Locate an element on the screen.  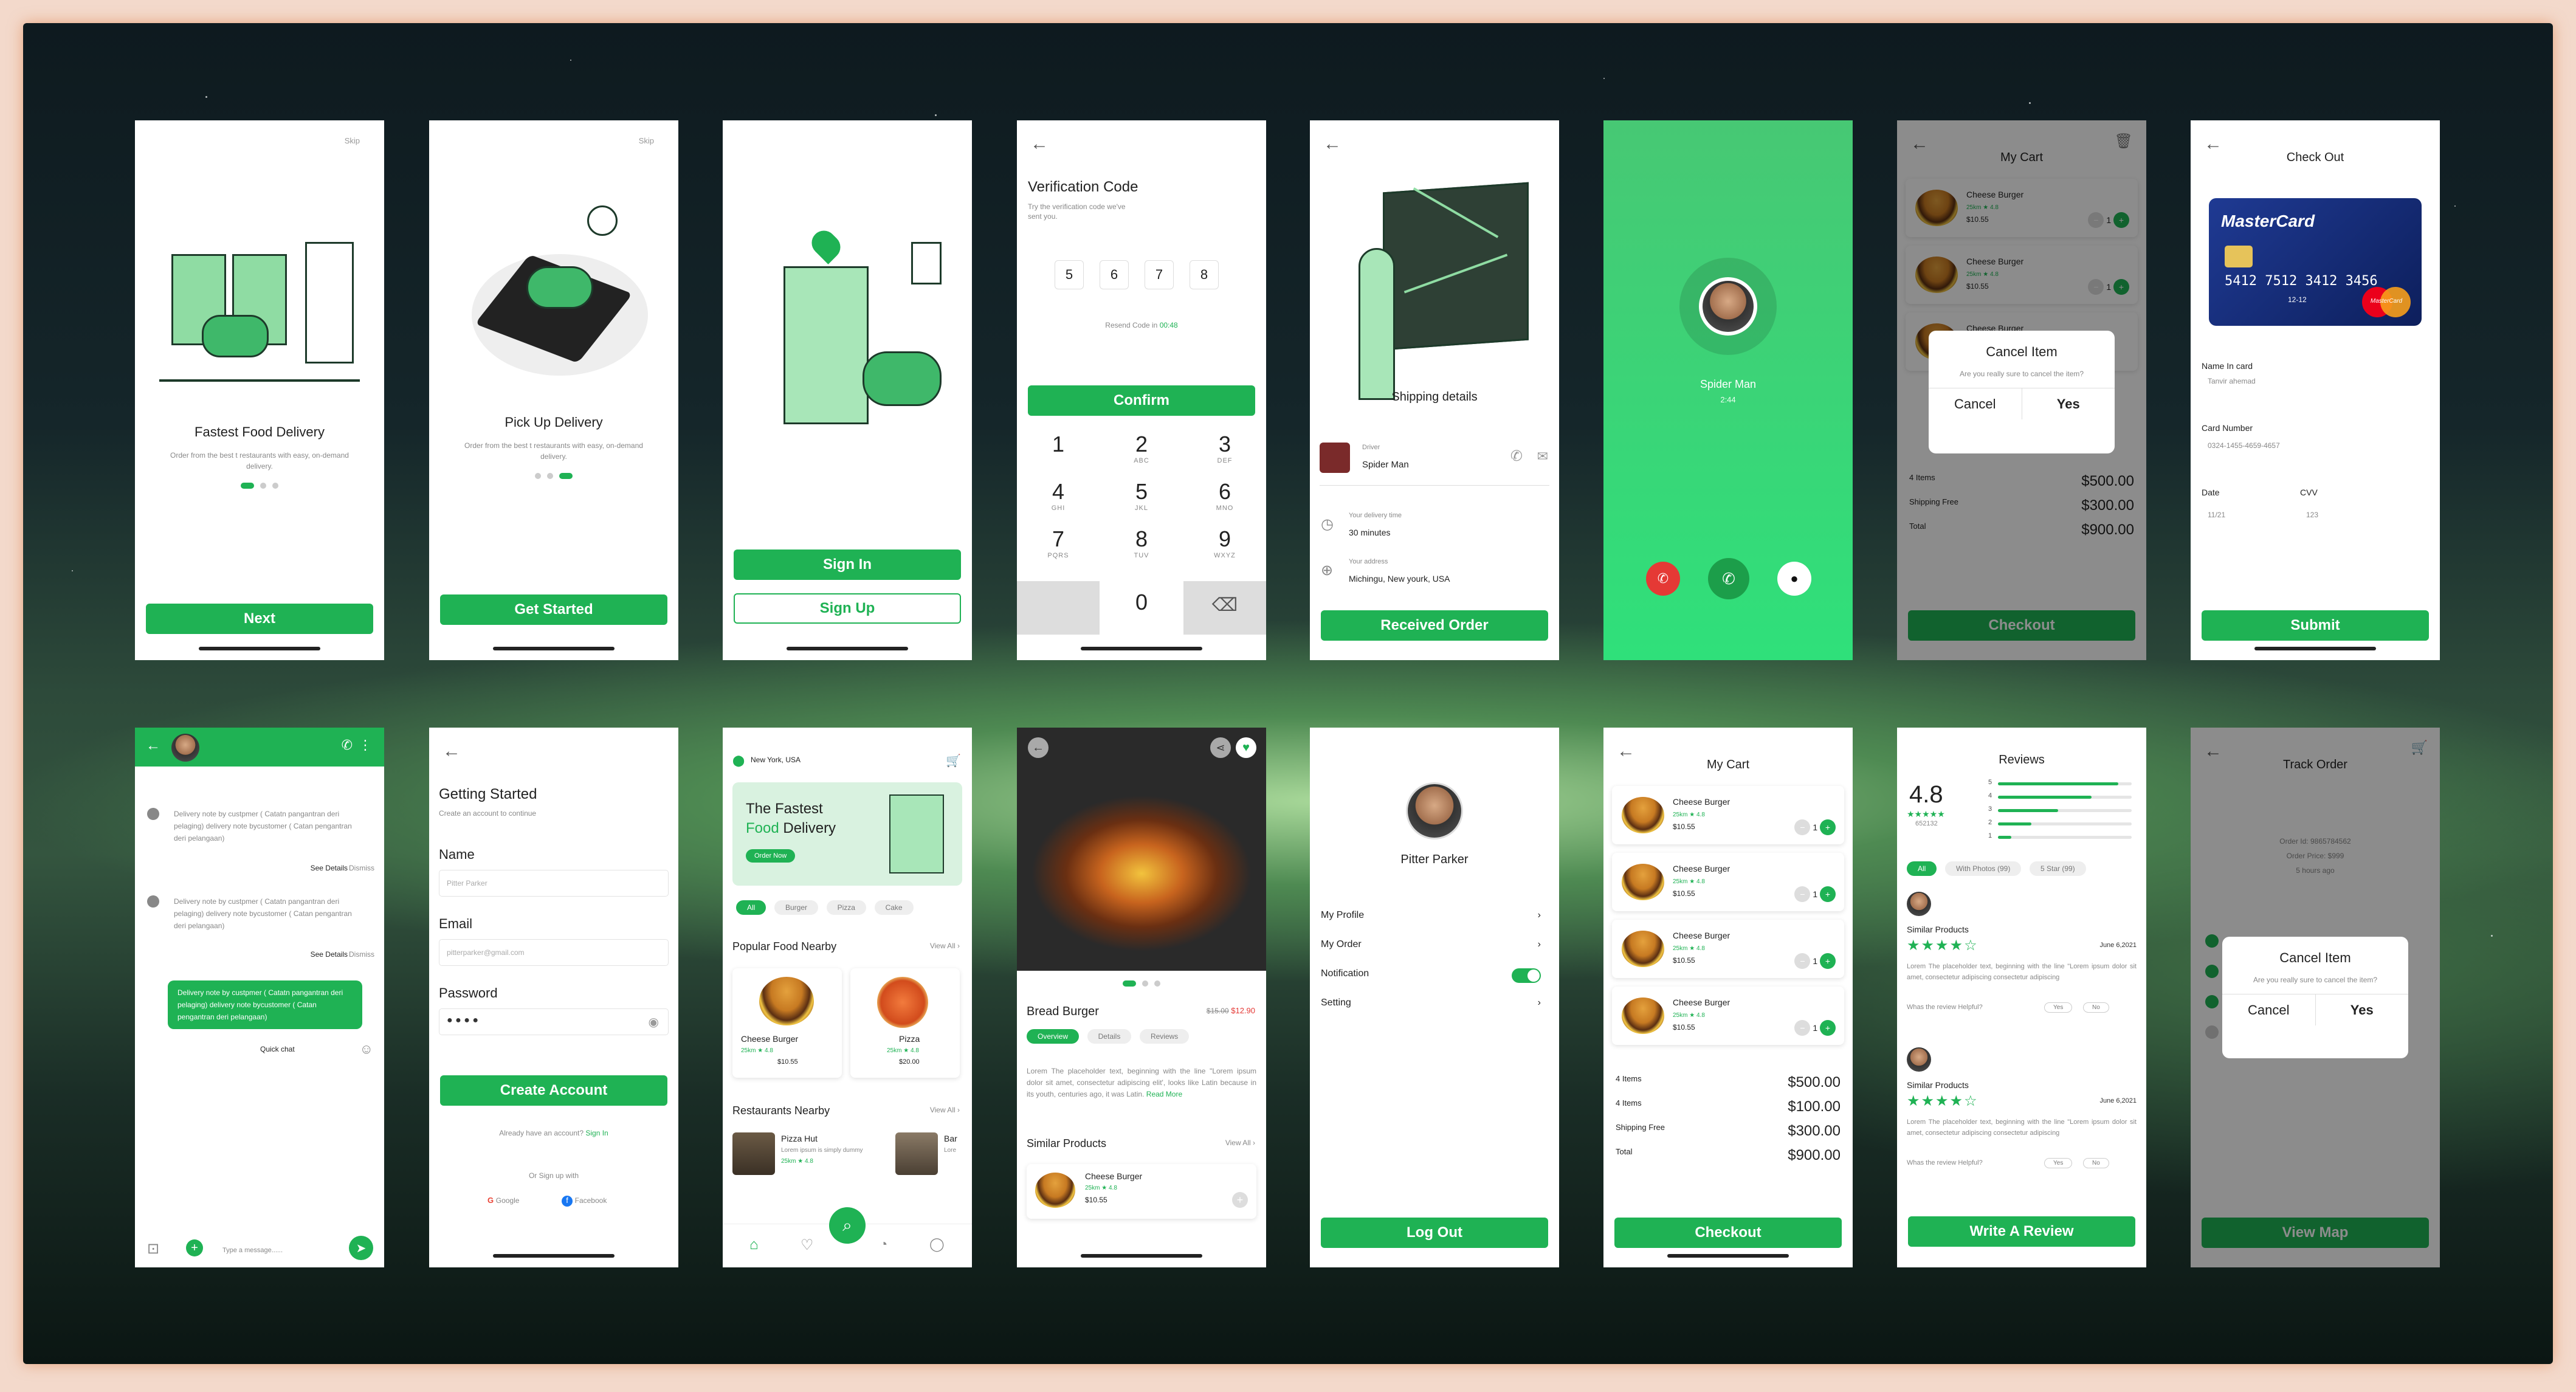
chat-bubble-icon: ● is located at coordinates (1794, 579).